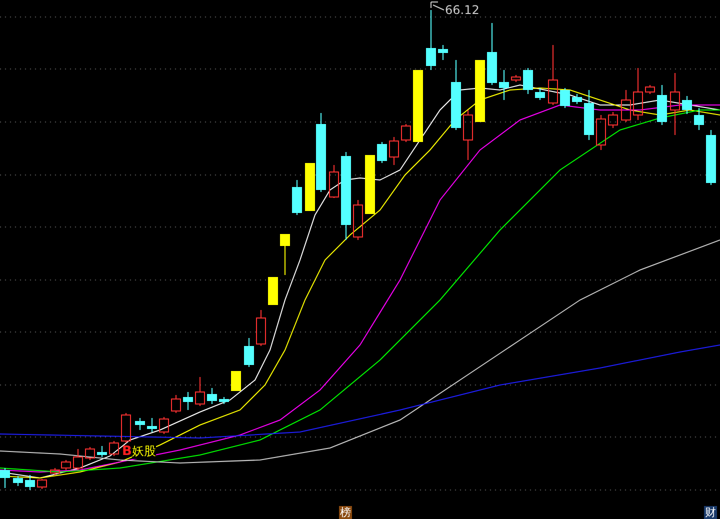 The image size is (720, 519). Describe the element at coordinates (144, 451) in the screenshot. I see `signal-label: 妖股` at that location.